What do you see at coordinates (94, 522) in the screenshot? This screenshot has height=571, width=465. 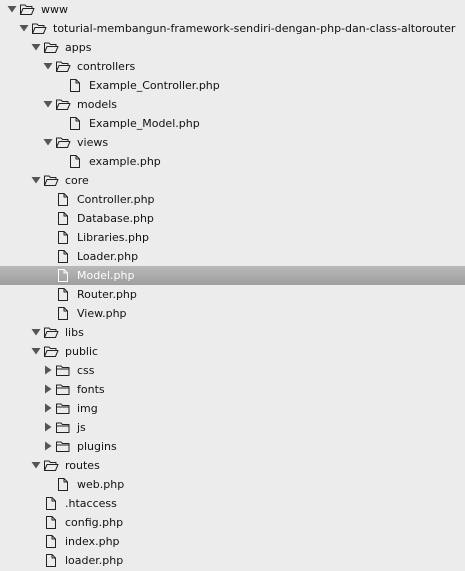 I see `file-label: config.php` at bounding box center [94, 522].